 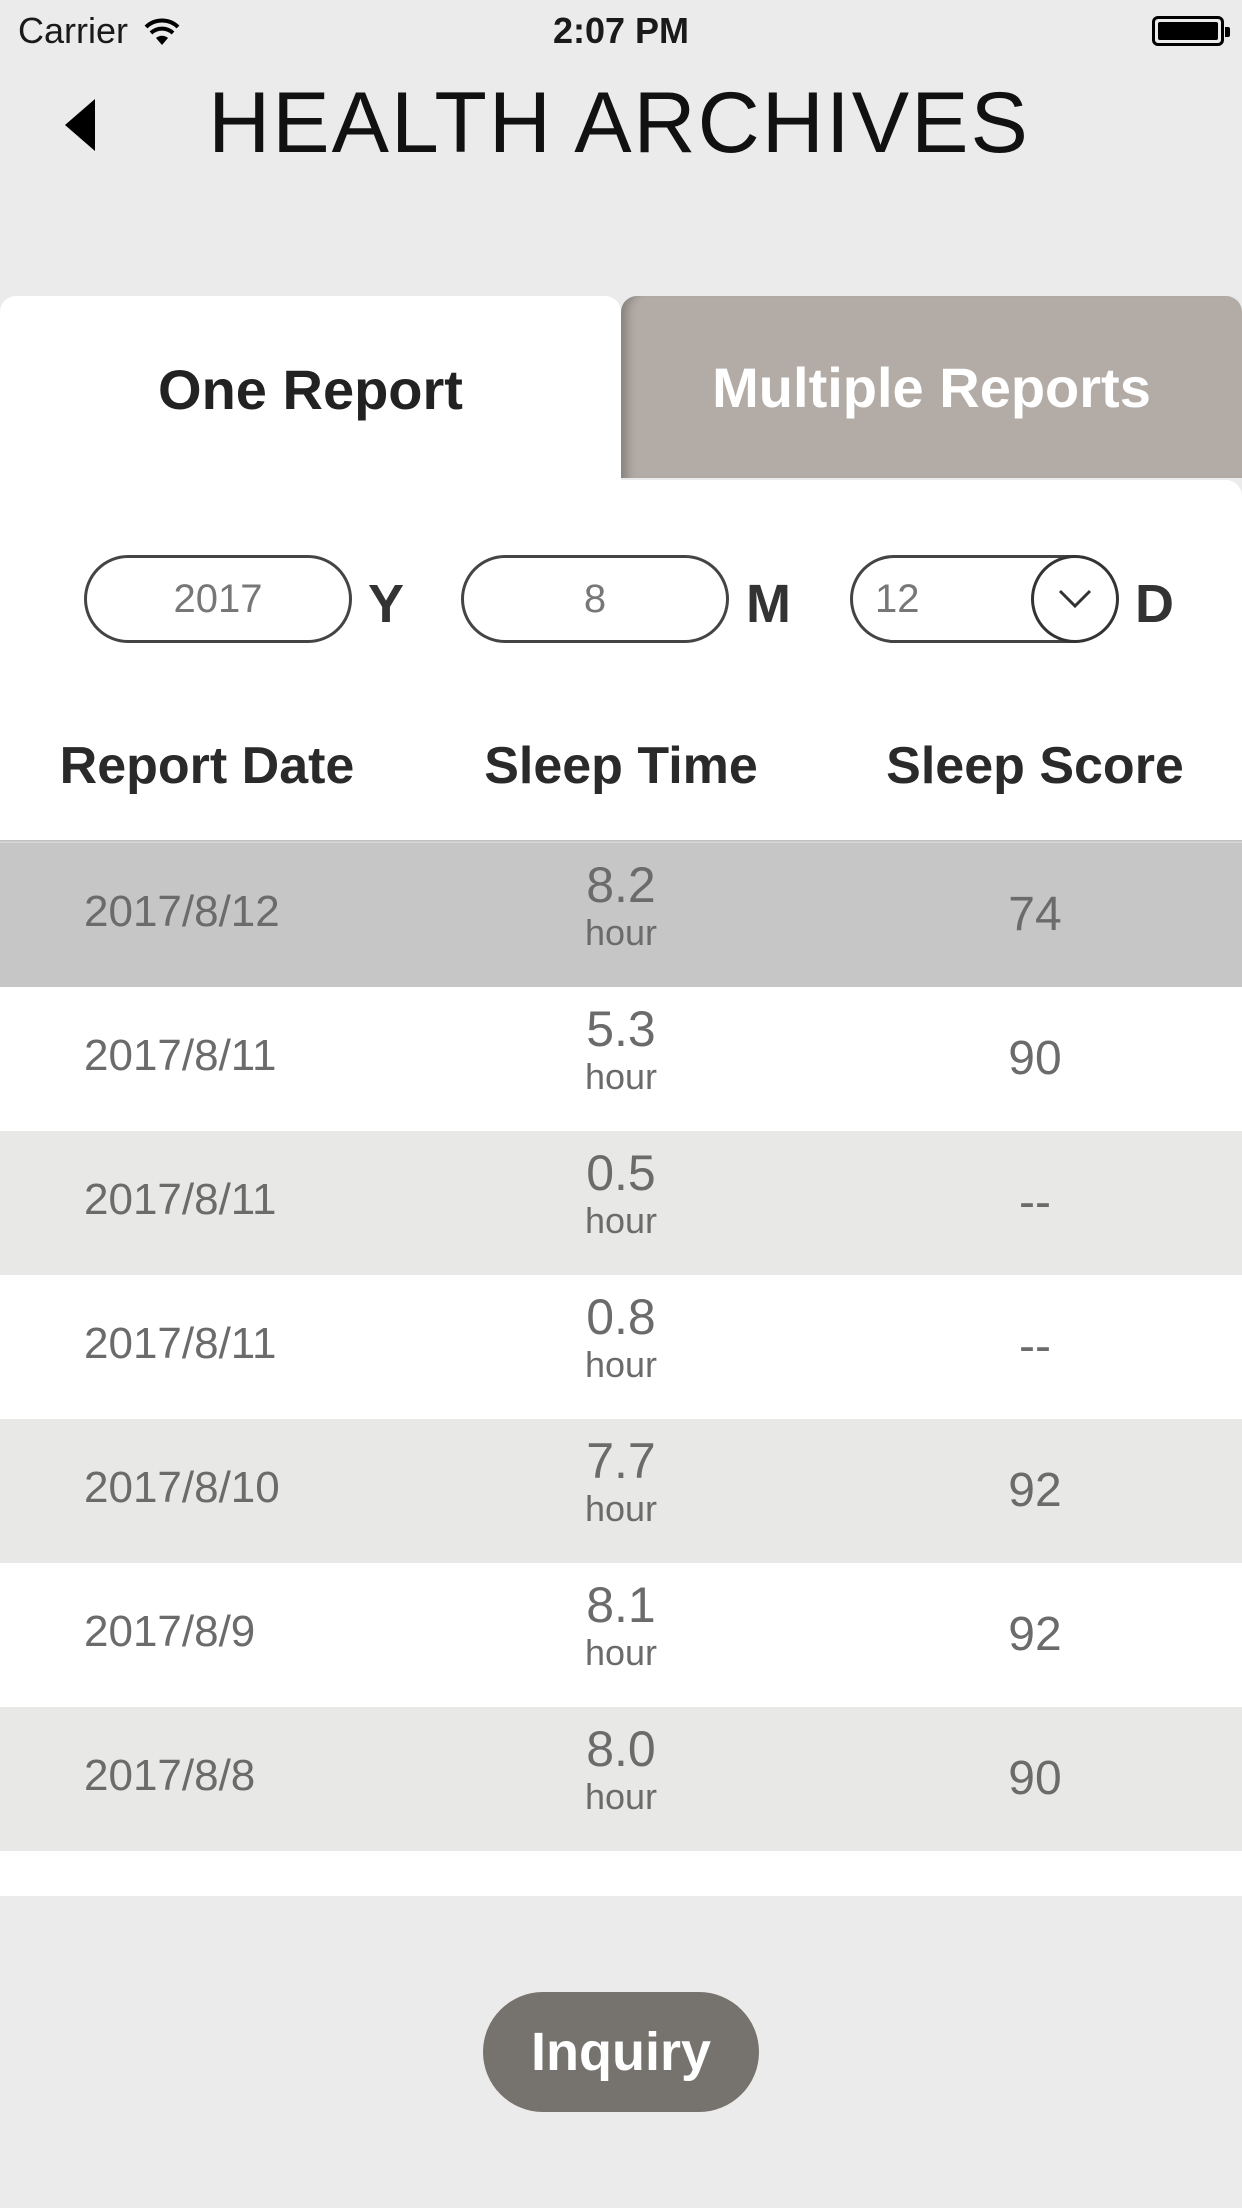 I want to click on sleep-time-cell: 0.8 hour, so click(x=621, y=1337).